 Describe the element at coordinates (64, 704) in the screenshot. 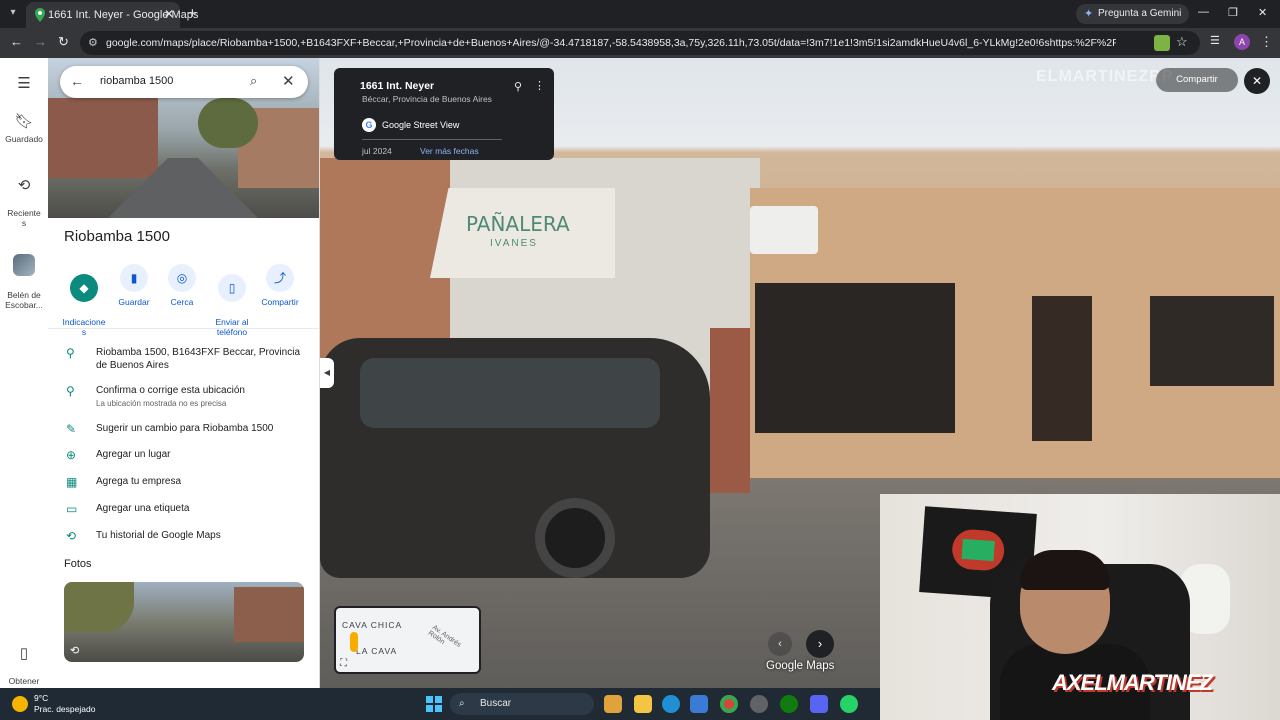

I see `weather-widget: 9°C Prac. despejado` at that location.